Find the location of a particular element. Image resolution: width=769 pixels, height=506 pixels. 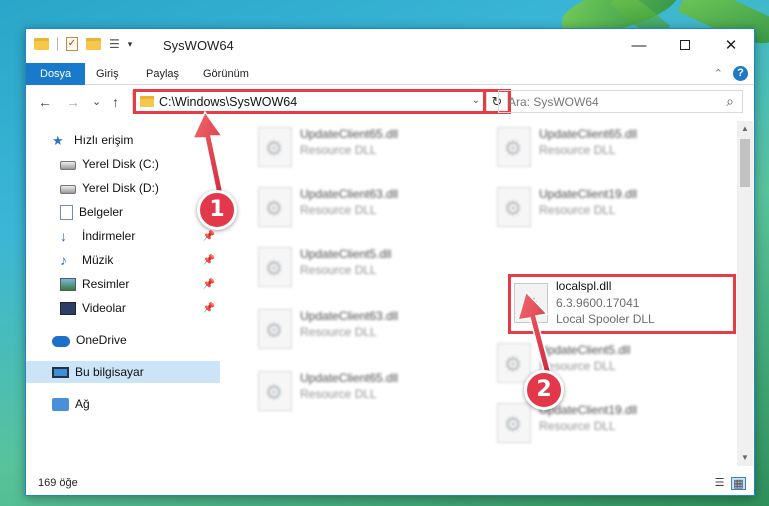

maximize-button is located at coordinates (685, 45).